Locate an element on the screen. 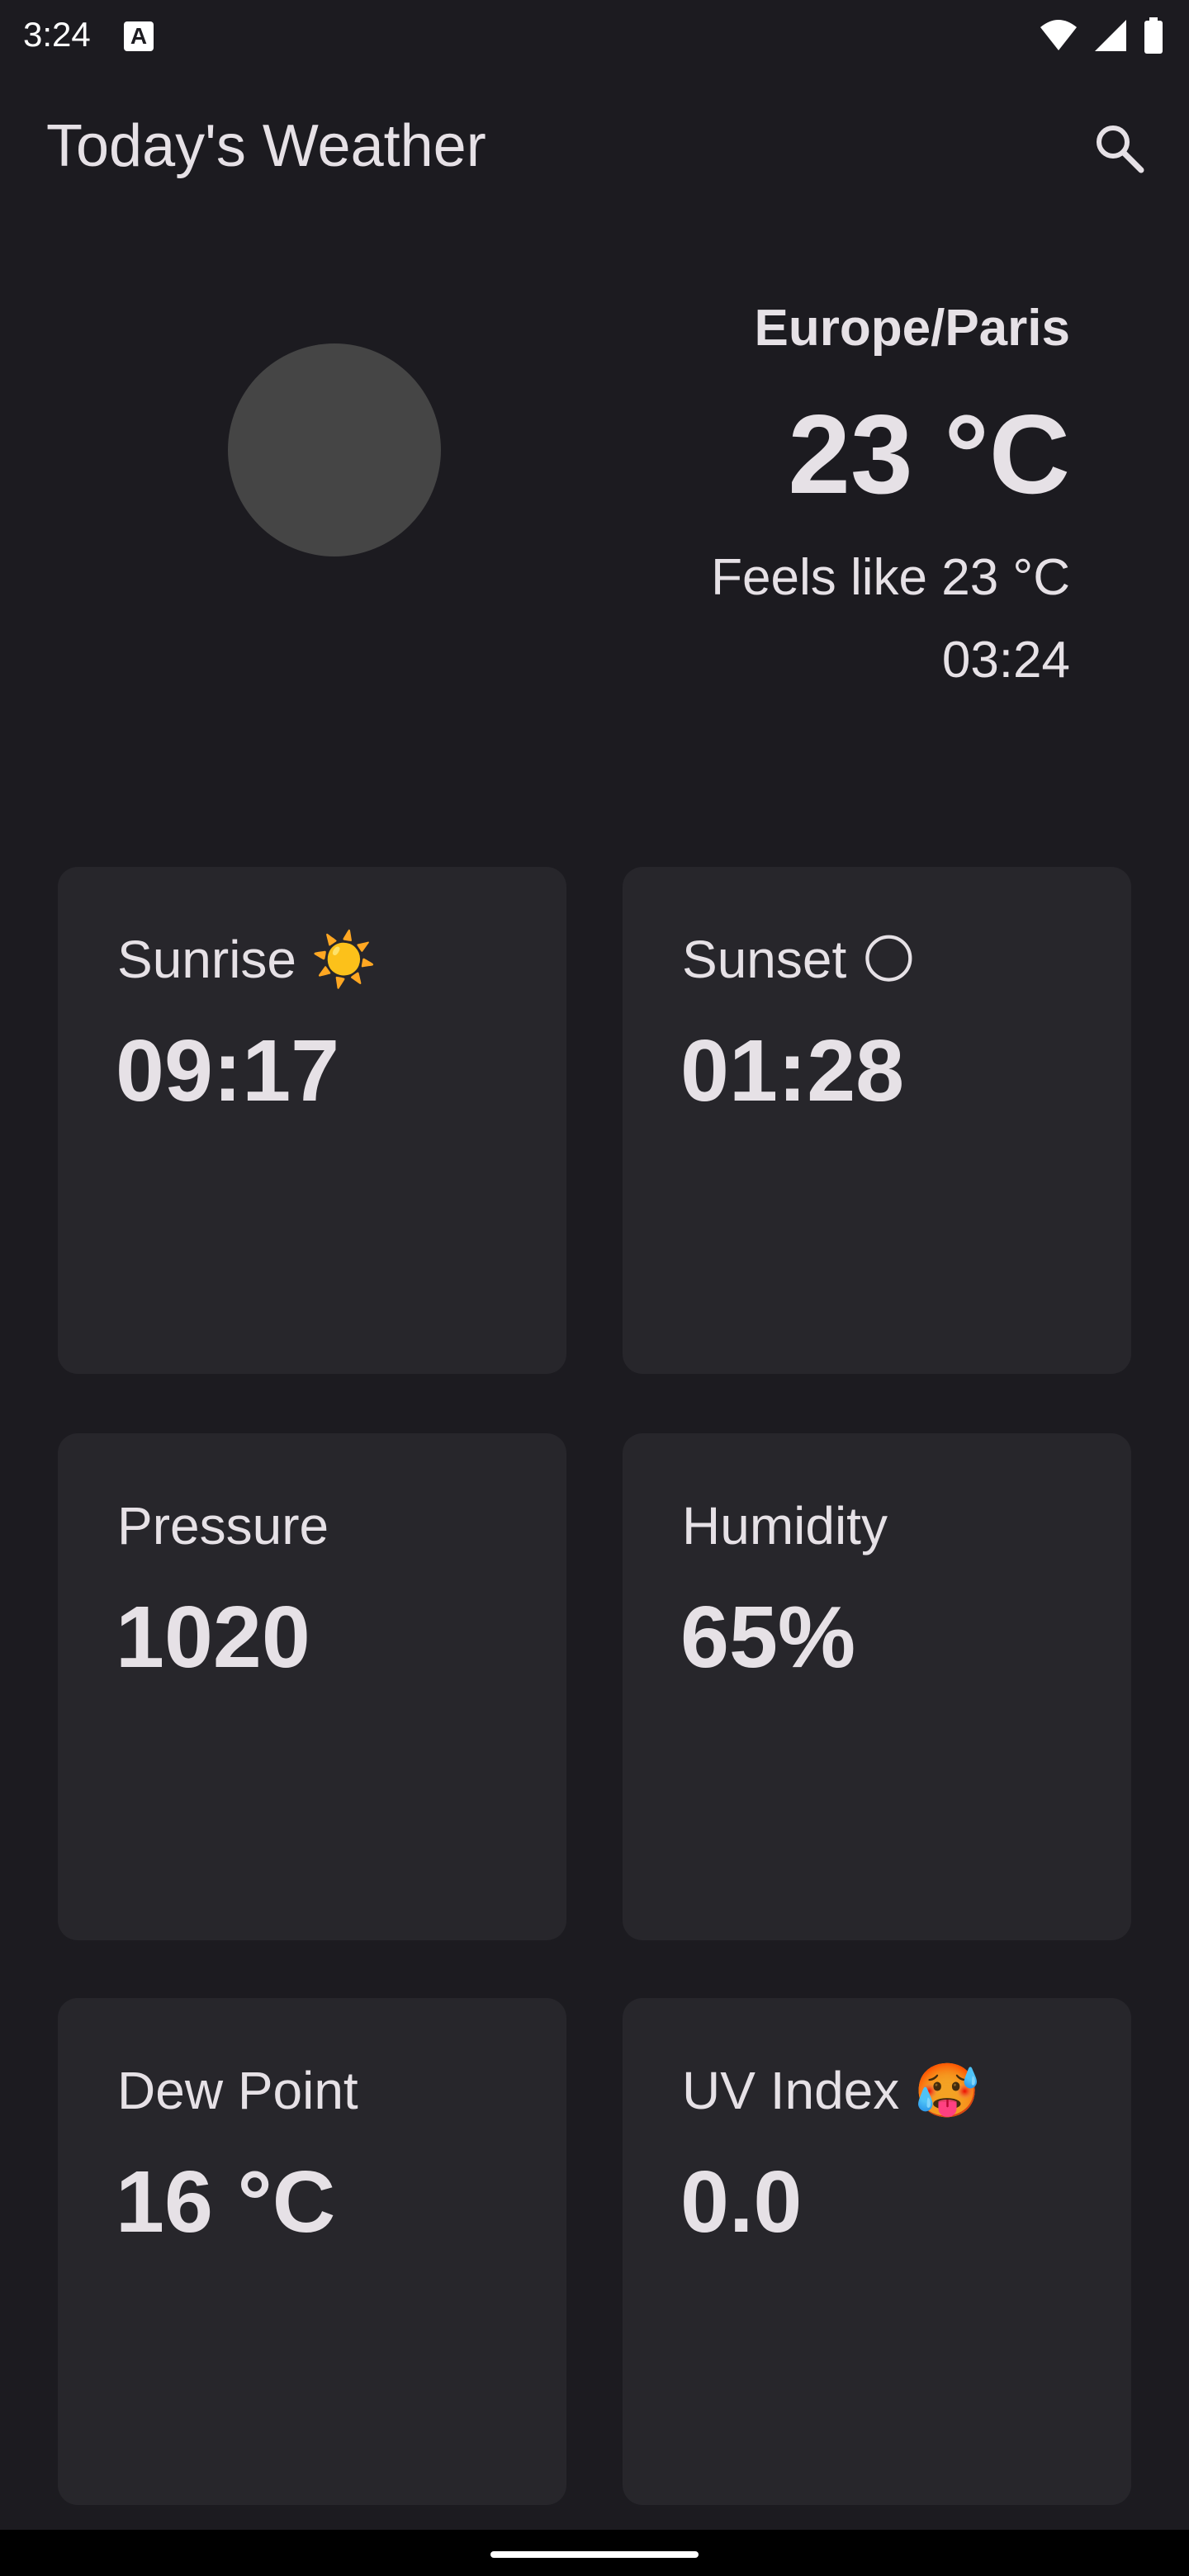  card-label: Sunrise ☀️ is located at coordinates (247, 959).